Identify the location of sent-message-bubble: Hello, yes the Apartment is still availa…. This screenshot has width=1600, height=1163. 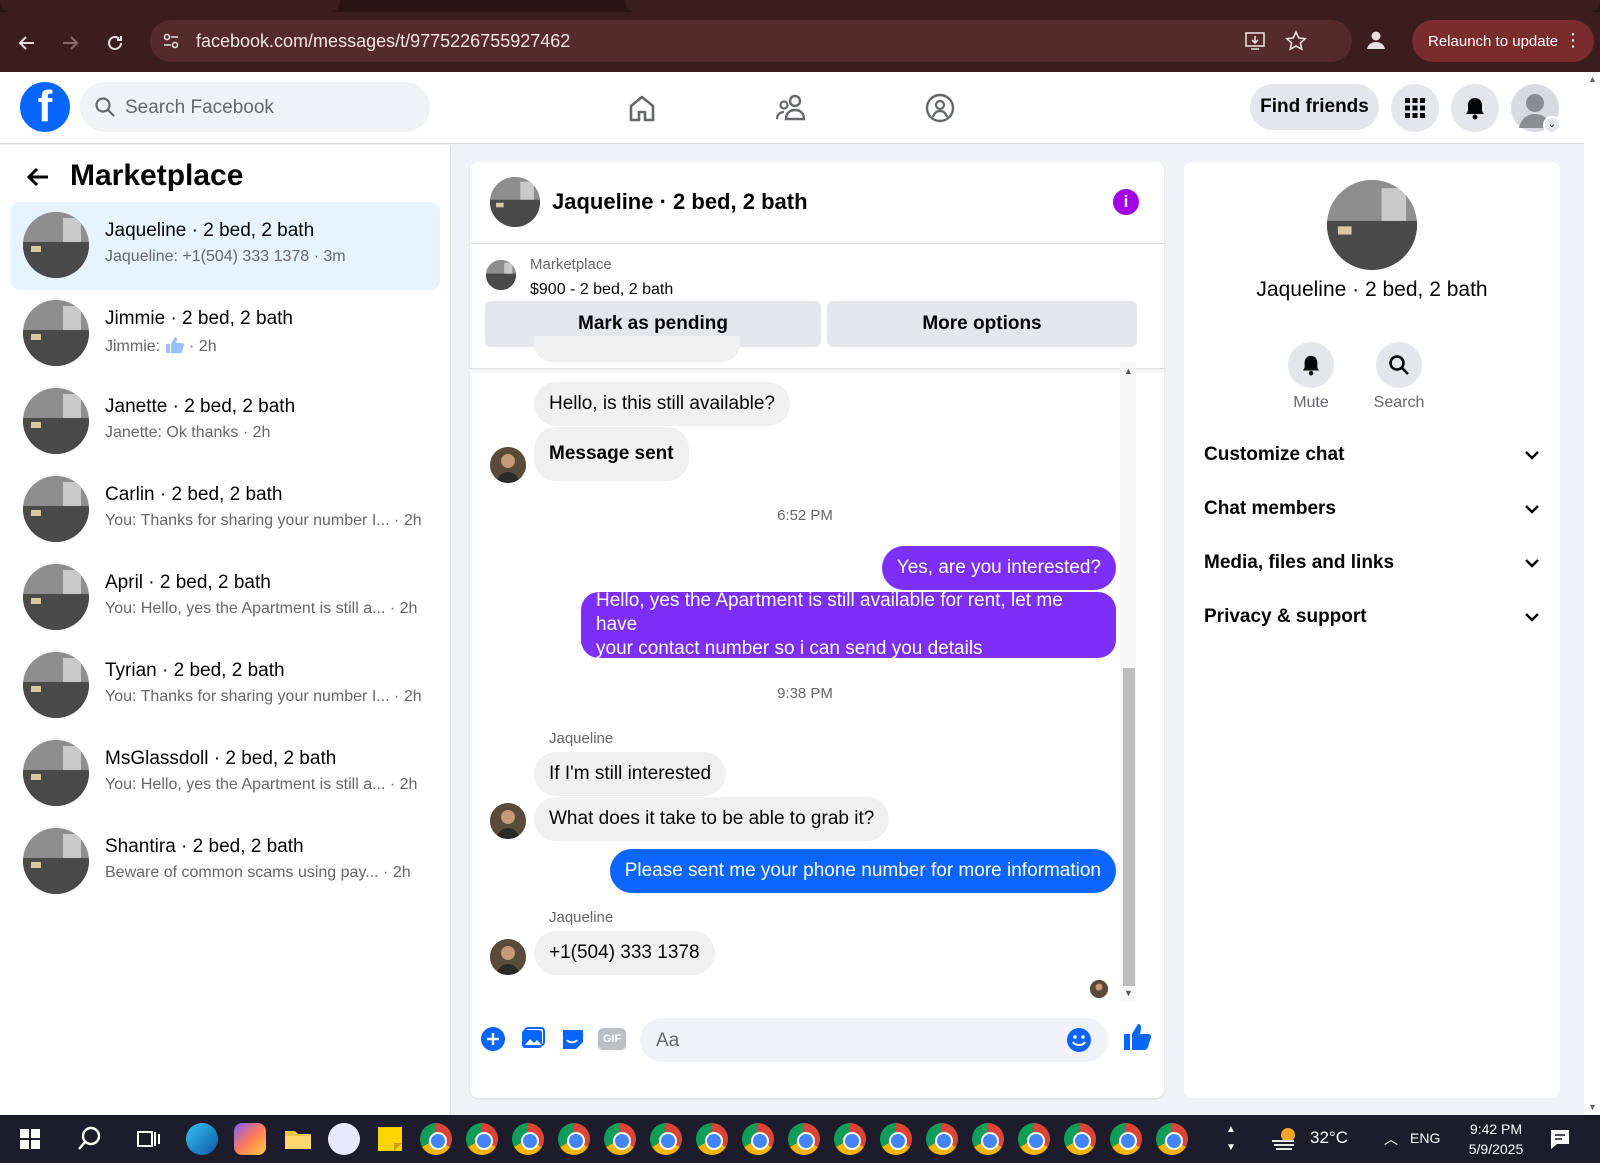
(848, 624).